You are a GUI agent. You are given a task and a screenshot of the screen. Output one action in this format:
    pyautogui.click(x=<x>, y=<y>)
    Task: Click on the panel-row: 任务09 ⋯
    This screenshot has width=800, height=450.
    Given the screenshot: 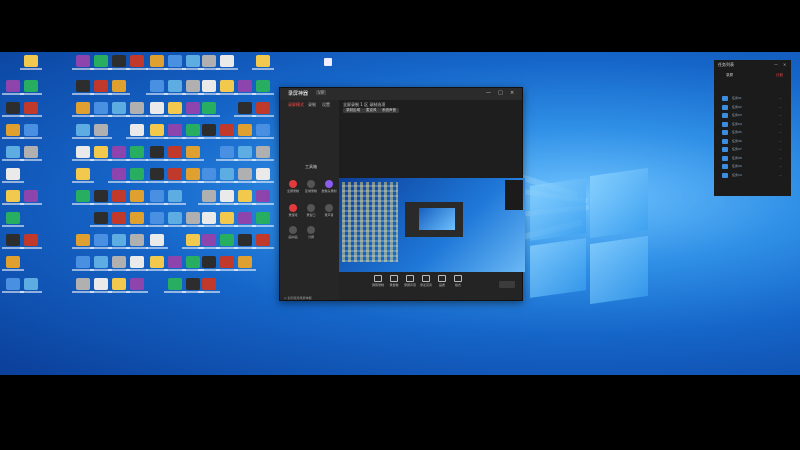 What is the action you would take?
    pyautogui.click(x=753, y=167)
    